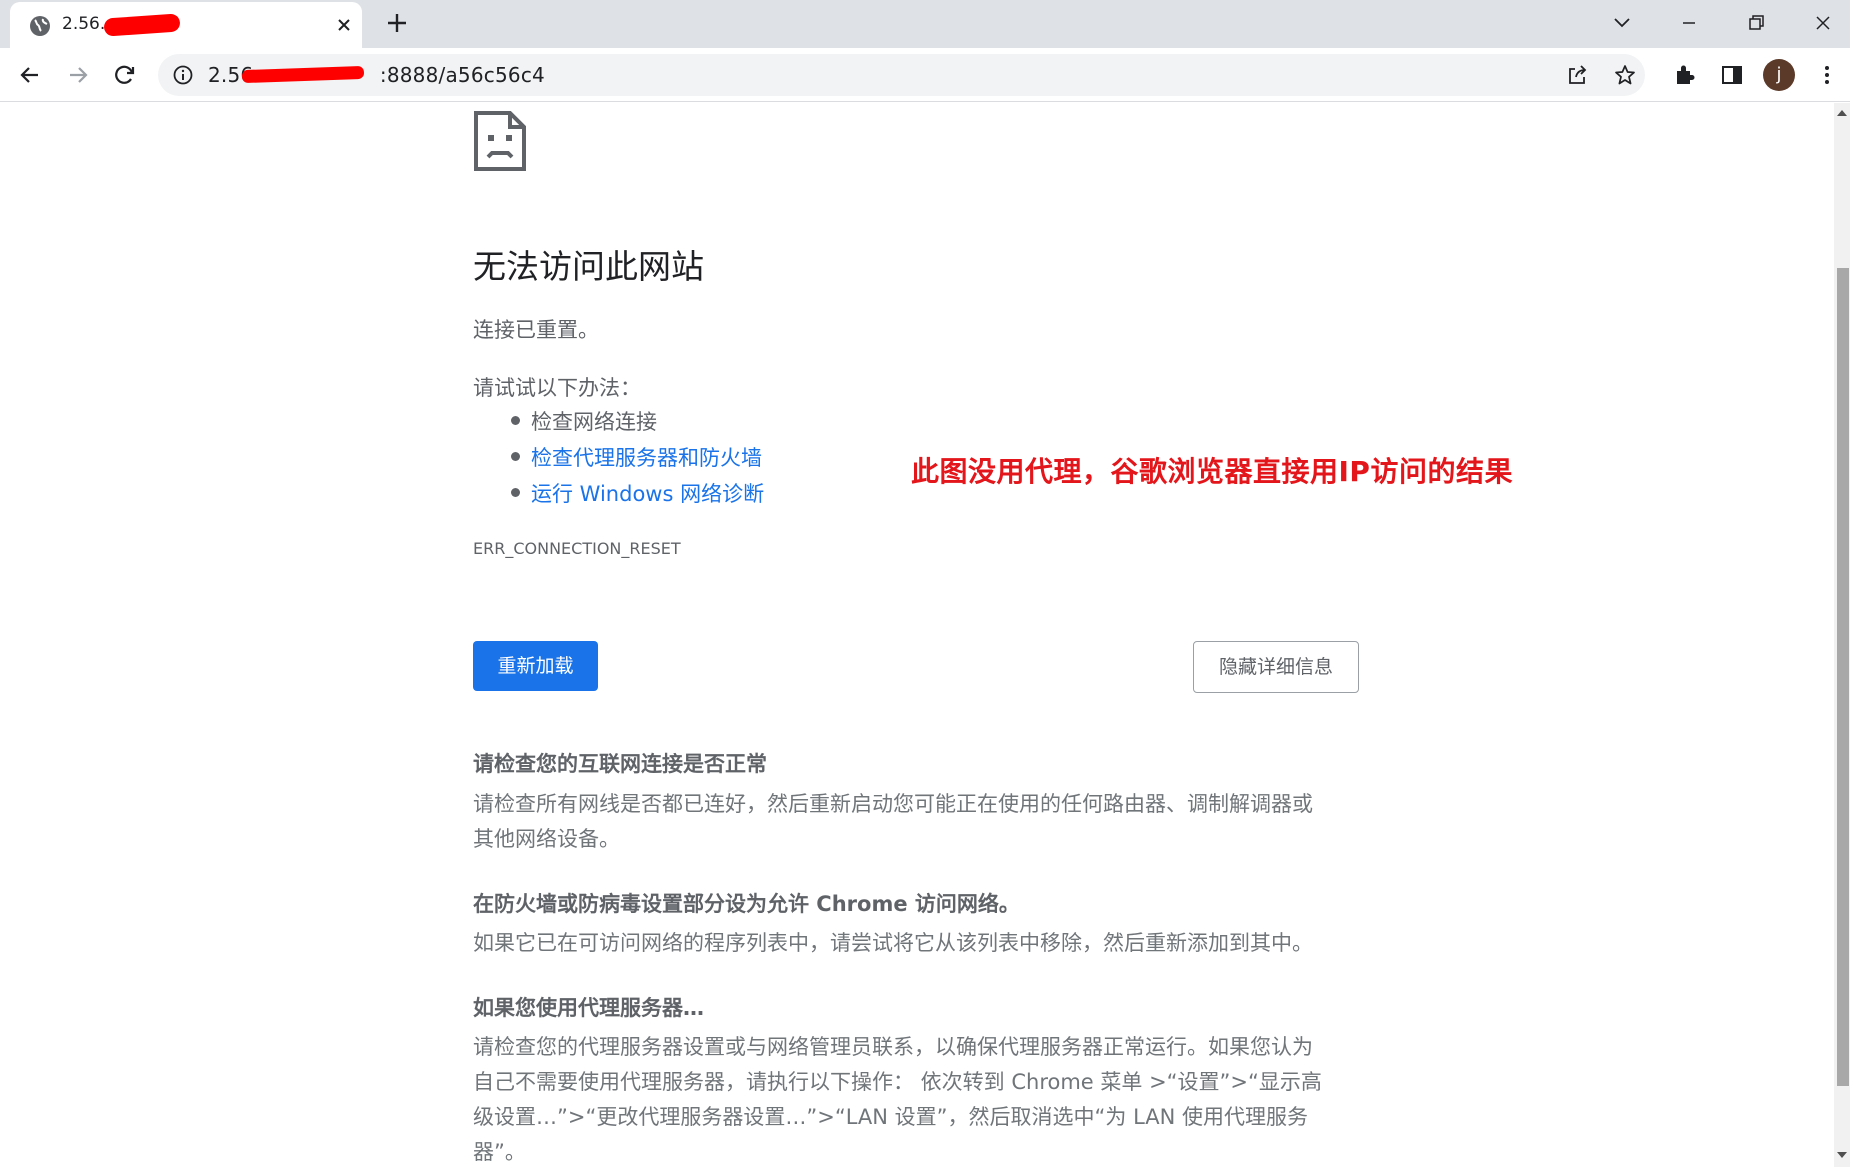 The height and width of the screenshot is (1167, 1850). What do you see at coordinates (1625, 75) in the screenshot?
I see `star-icon` at bounding box center [1625, 75].